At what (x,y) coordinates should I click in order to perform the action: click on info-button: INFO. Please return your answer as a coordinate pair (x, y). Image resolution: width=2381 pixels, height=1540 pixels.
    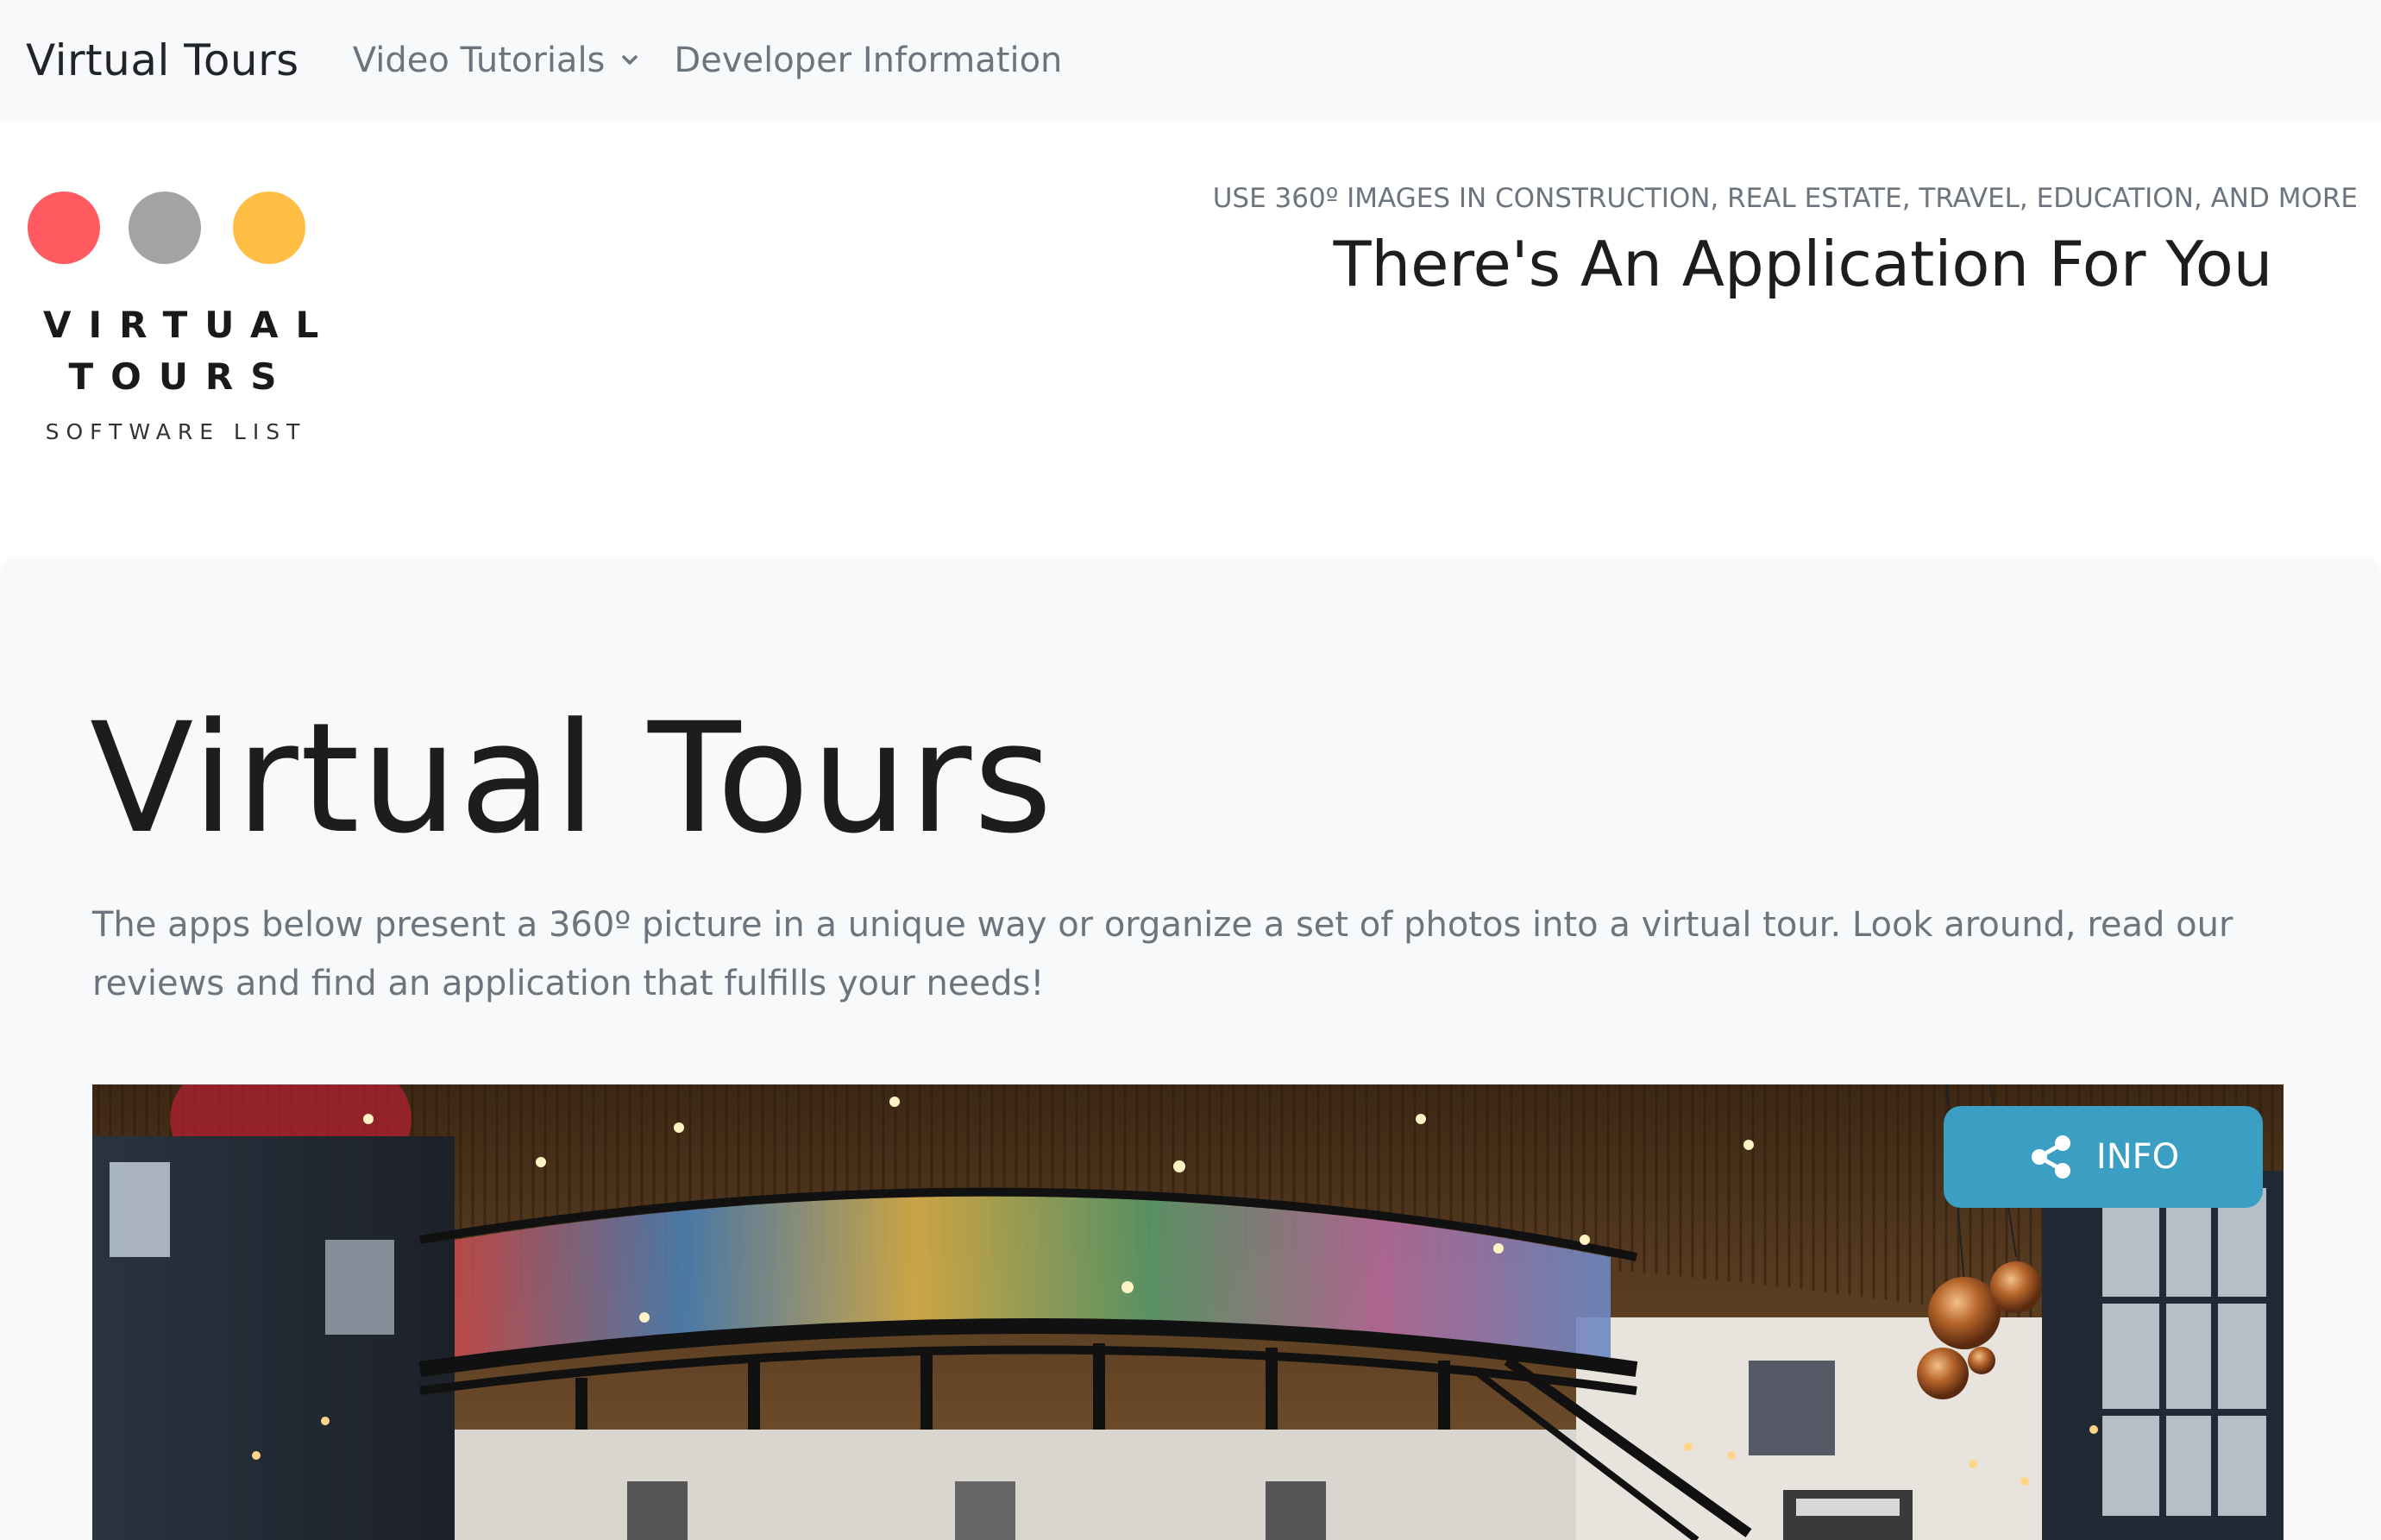
    Looking at the image, I should click on (2103, 1157).